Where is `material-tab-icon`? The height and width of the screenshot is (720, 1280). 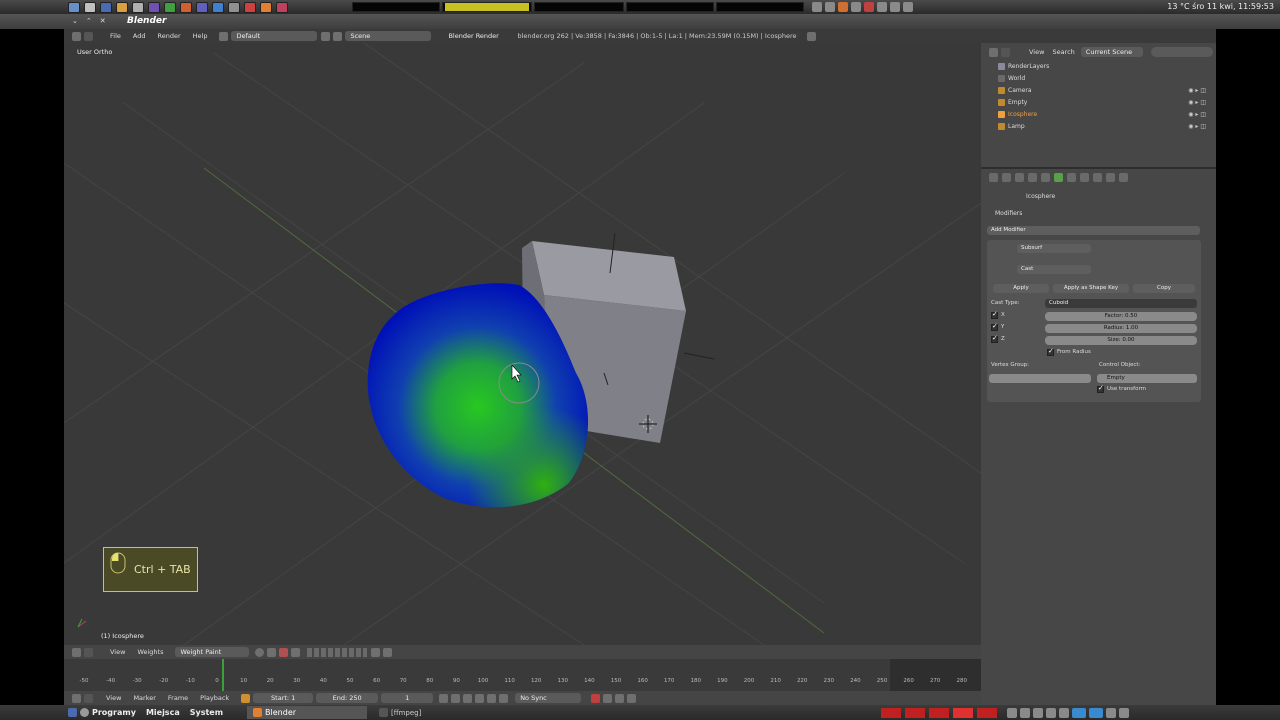 material-tab-icon is located at coordinates (1084, 177).